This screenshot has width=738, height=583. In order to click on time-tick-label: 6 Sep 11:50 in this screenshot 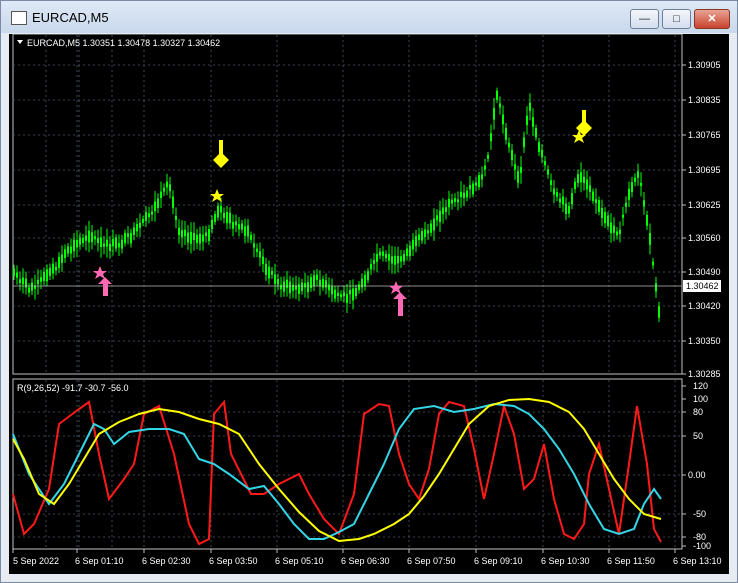, I will do `click(631, 561)`.